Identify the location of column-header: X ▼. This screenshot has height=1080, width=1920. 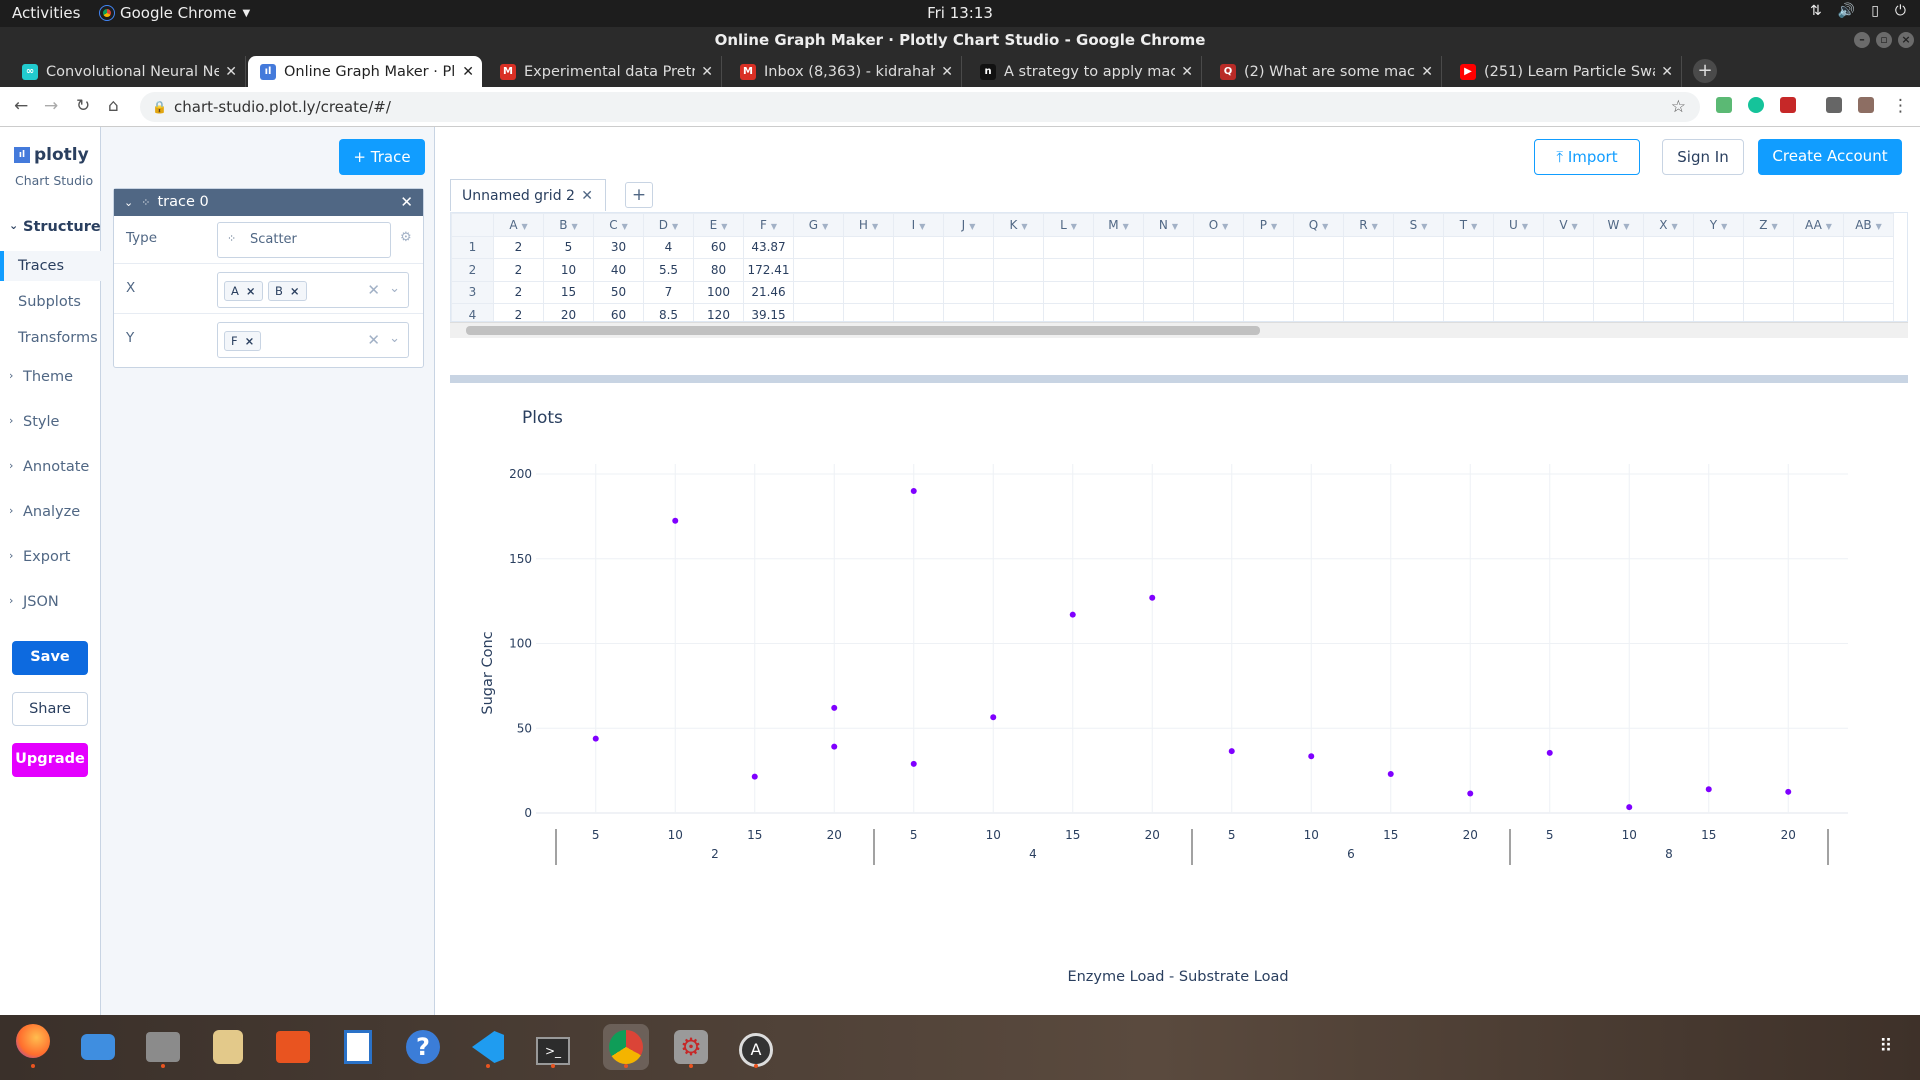
(1668, 225).